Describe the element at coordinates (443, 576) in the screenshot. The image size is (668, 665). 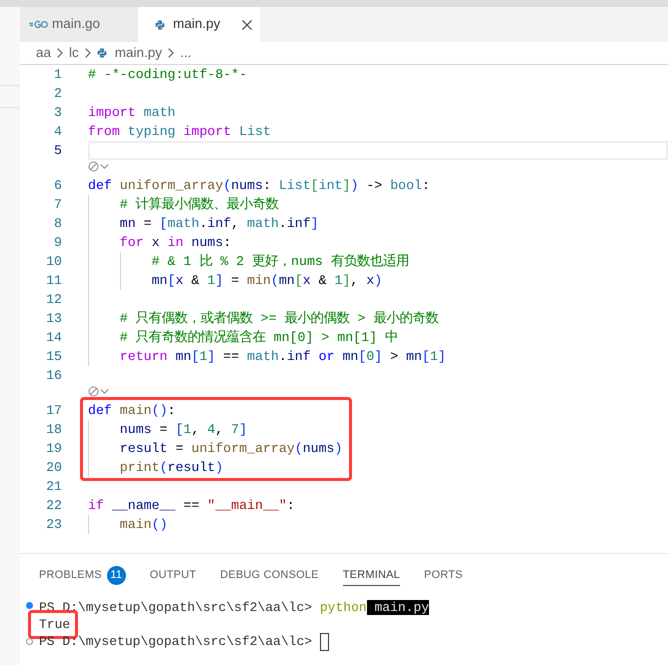
I see `panel-tab: PORTS` at that location.